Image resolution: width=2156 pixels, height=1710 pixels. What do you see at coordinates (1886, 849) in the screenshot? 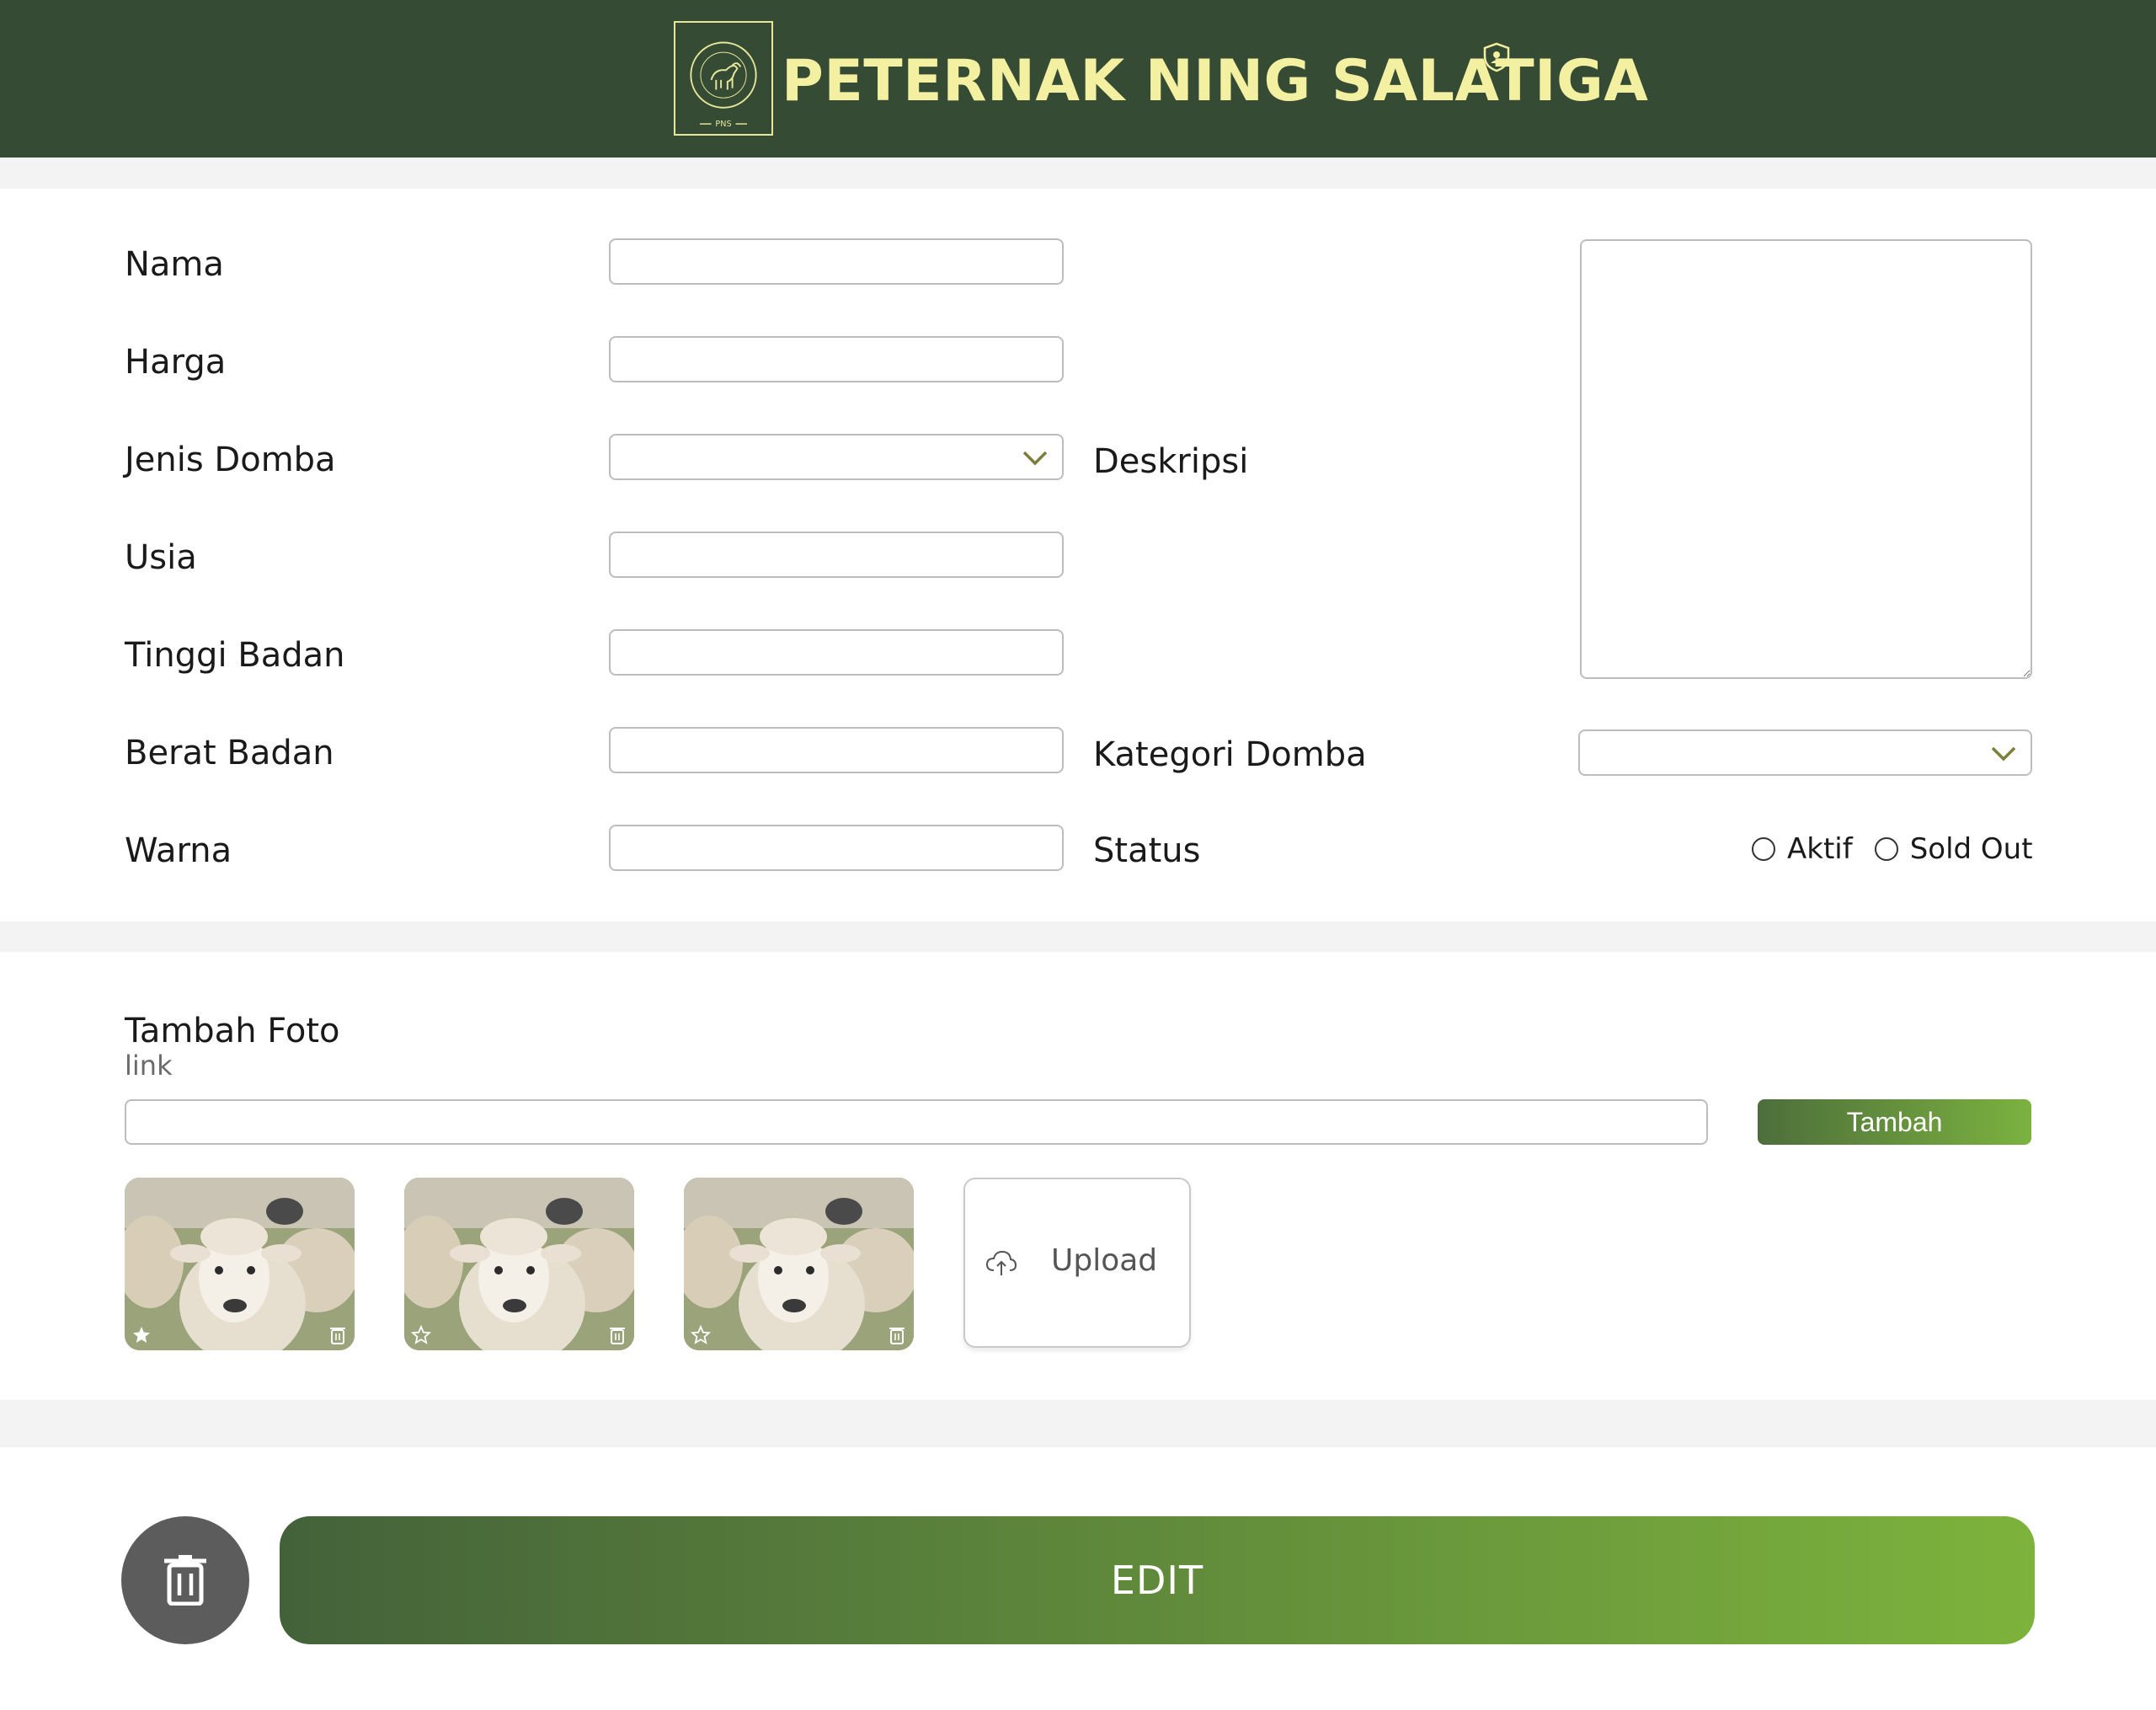
I see `status-sold-out-radio` at bounding box center [1886, 849].